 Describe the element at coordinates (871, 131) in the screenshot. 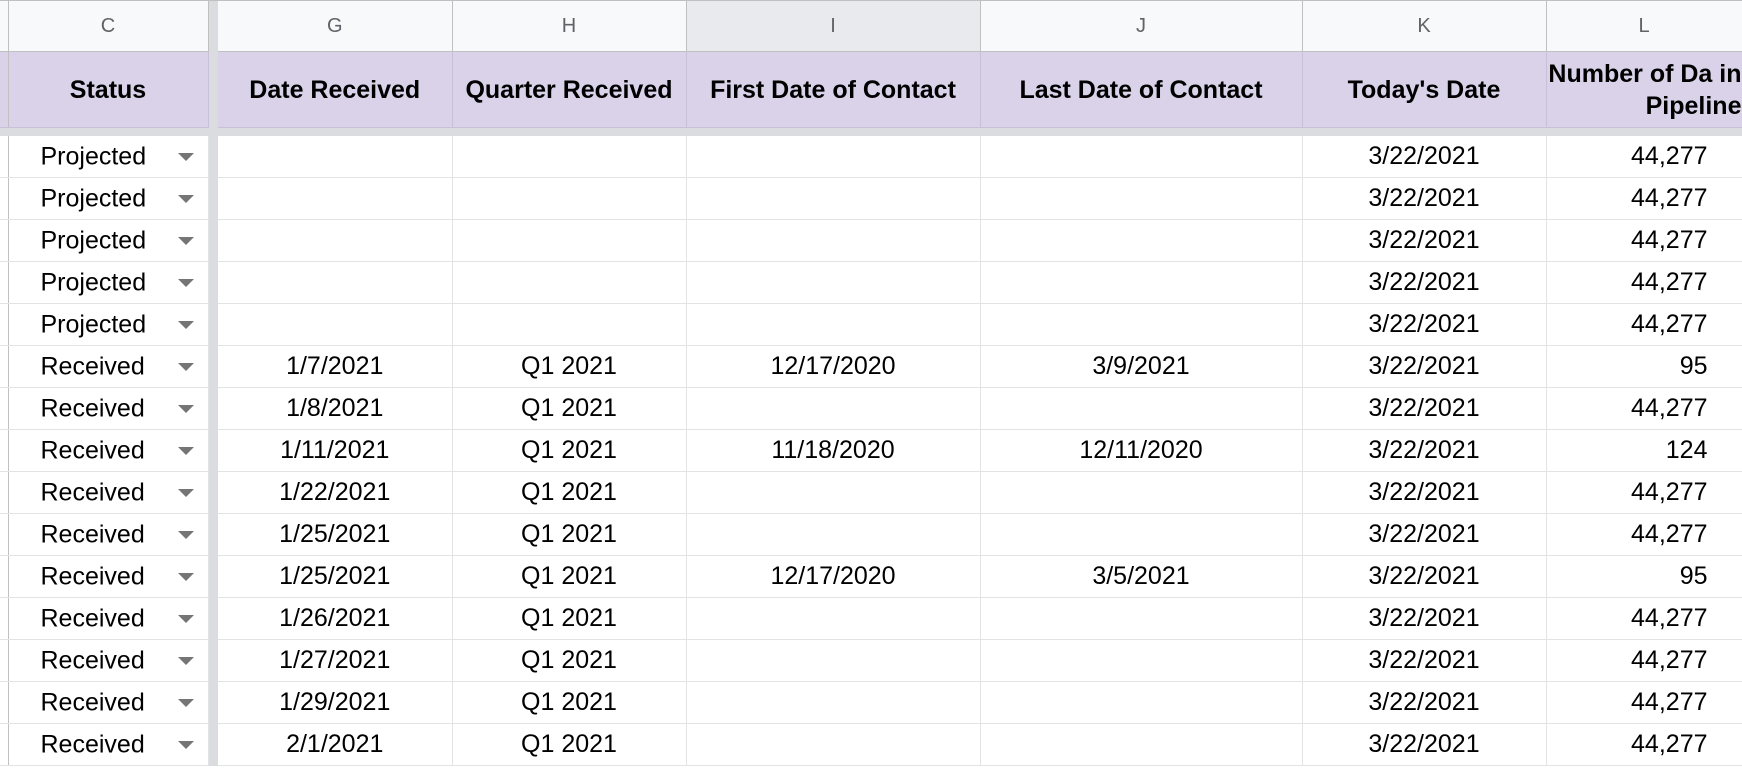

I see `frozen-row-divider` at that location.